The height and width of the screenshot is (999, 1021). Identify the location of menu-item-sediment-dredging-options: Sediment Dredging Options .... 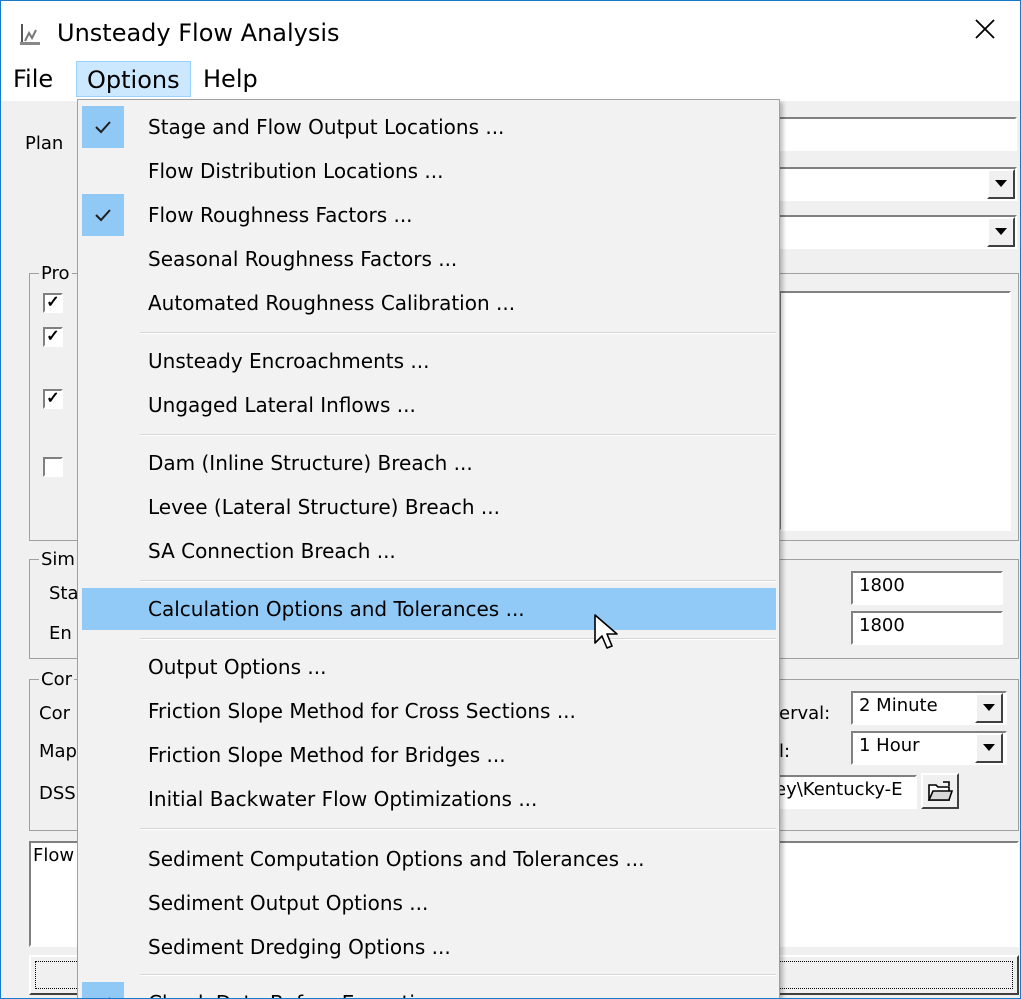
(429, 947).